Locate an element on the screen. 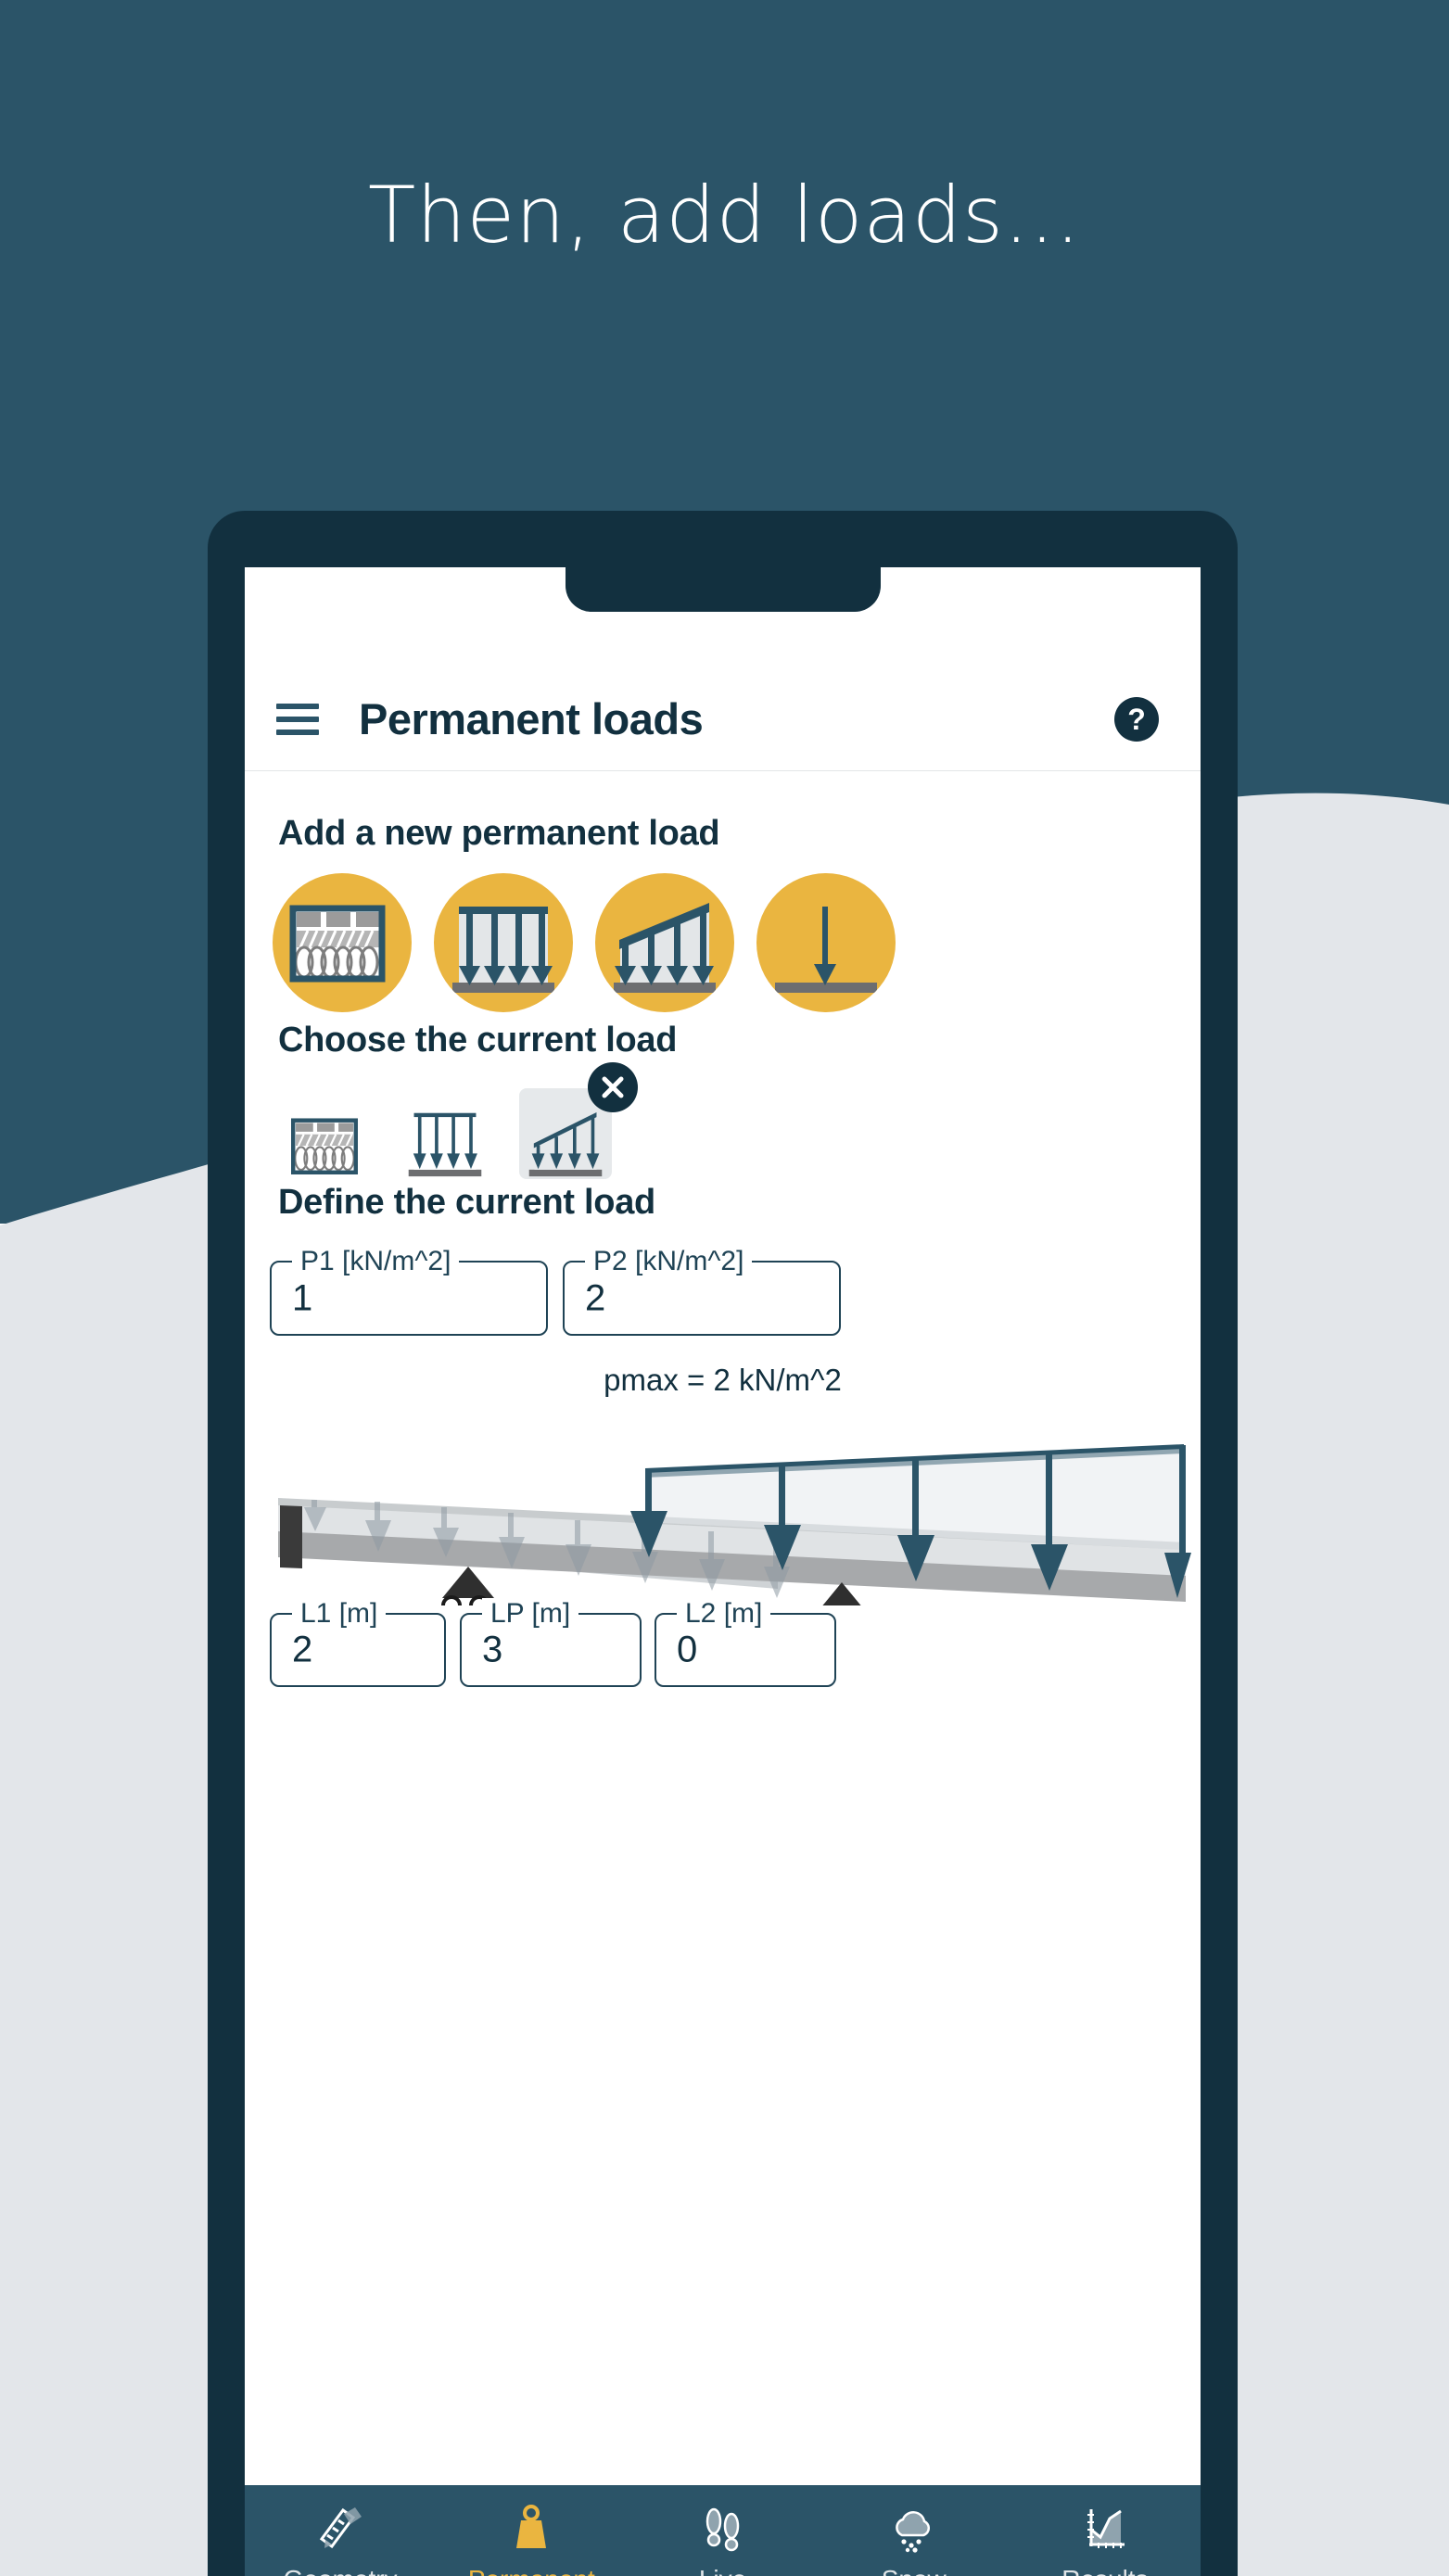  line-chart-icon is located at coordinates (1105, 2529).